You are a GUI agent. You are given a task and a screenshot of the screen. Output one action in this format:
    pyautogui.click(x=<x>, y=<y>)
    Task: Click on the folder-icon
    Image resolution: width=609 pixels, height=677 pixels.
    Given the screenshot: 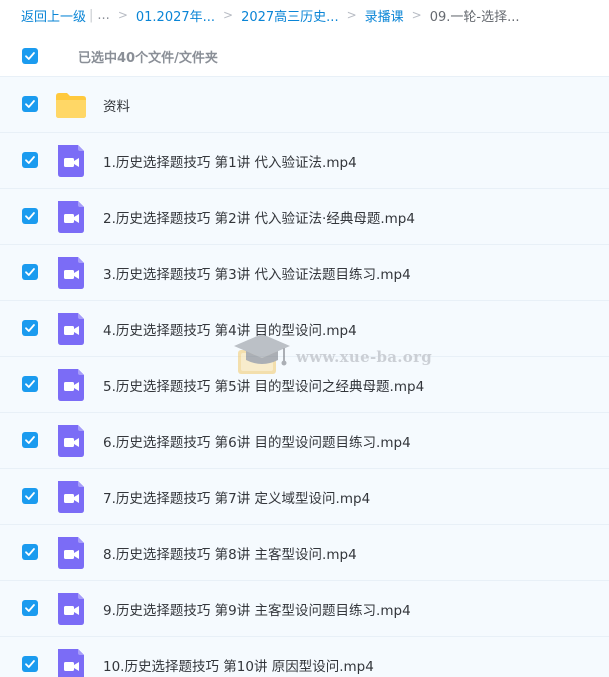 What is the action you would take?
    pyautogui.click(x=71, y=105)
    